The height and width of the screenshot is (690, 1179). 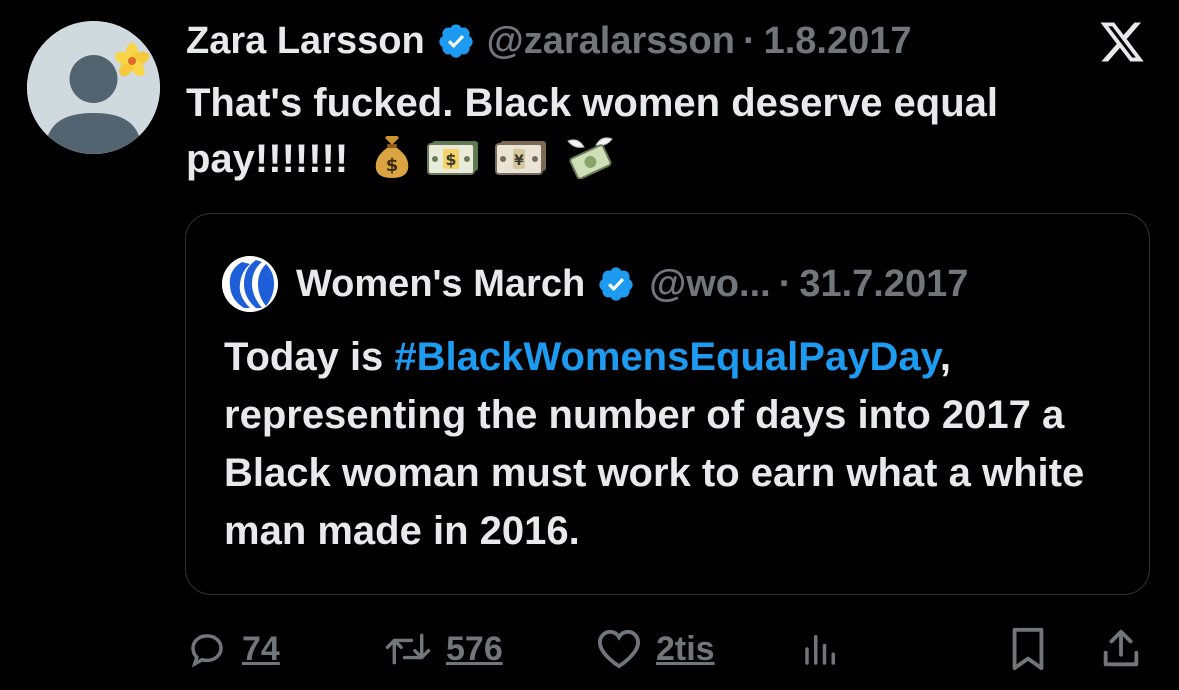 I want to click on quoted-author-avatar, so click(x=250, y=284).